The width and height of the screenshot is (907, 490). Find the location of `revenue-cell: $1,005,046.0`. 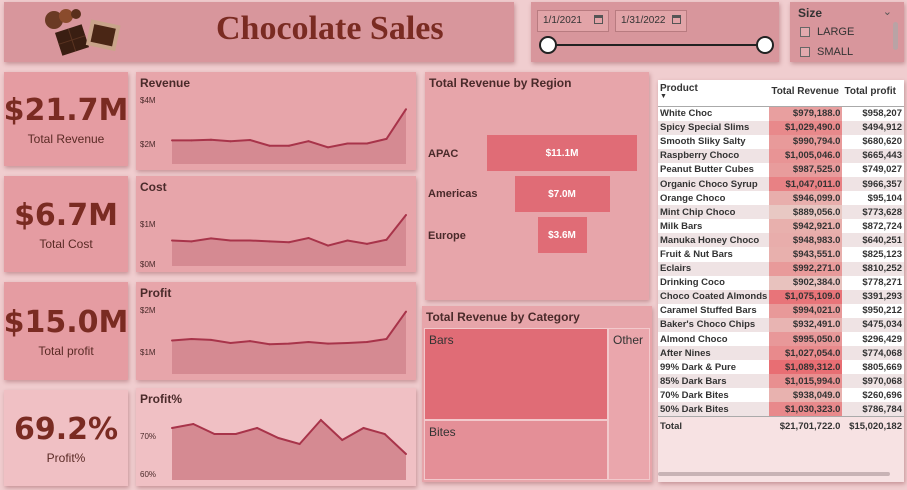

revenue-cell: $1,005,046.0 is located at coordinates (806, 155).